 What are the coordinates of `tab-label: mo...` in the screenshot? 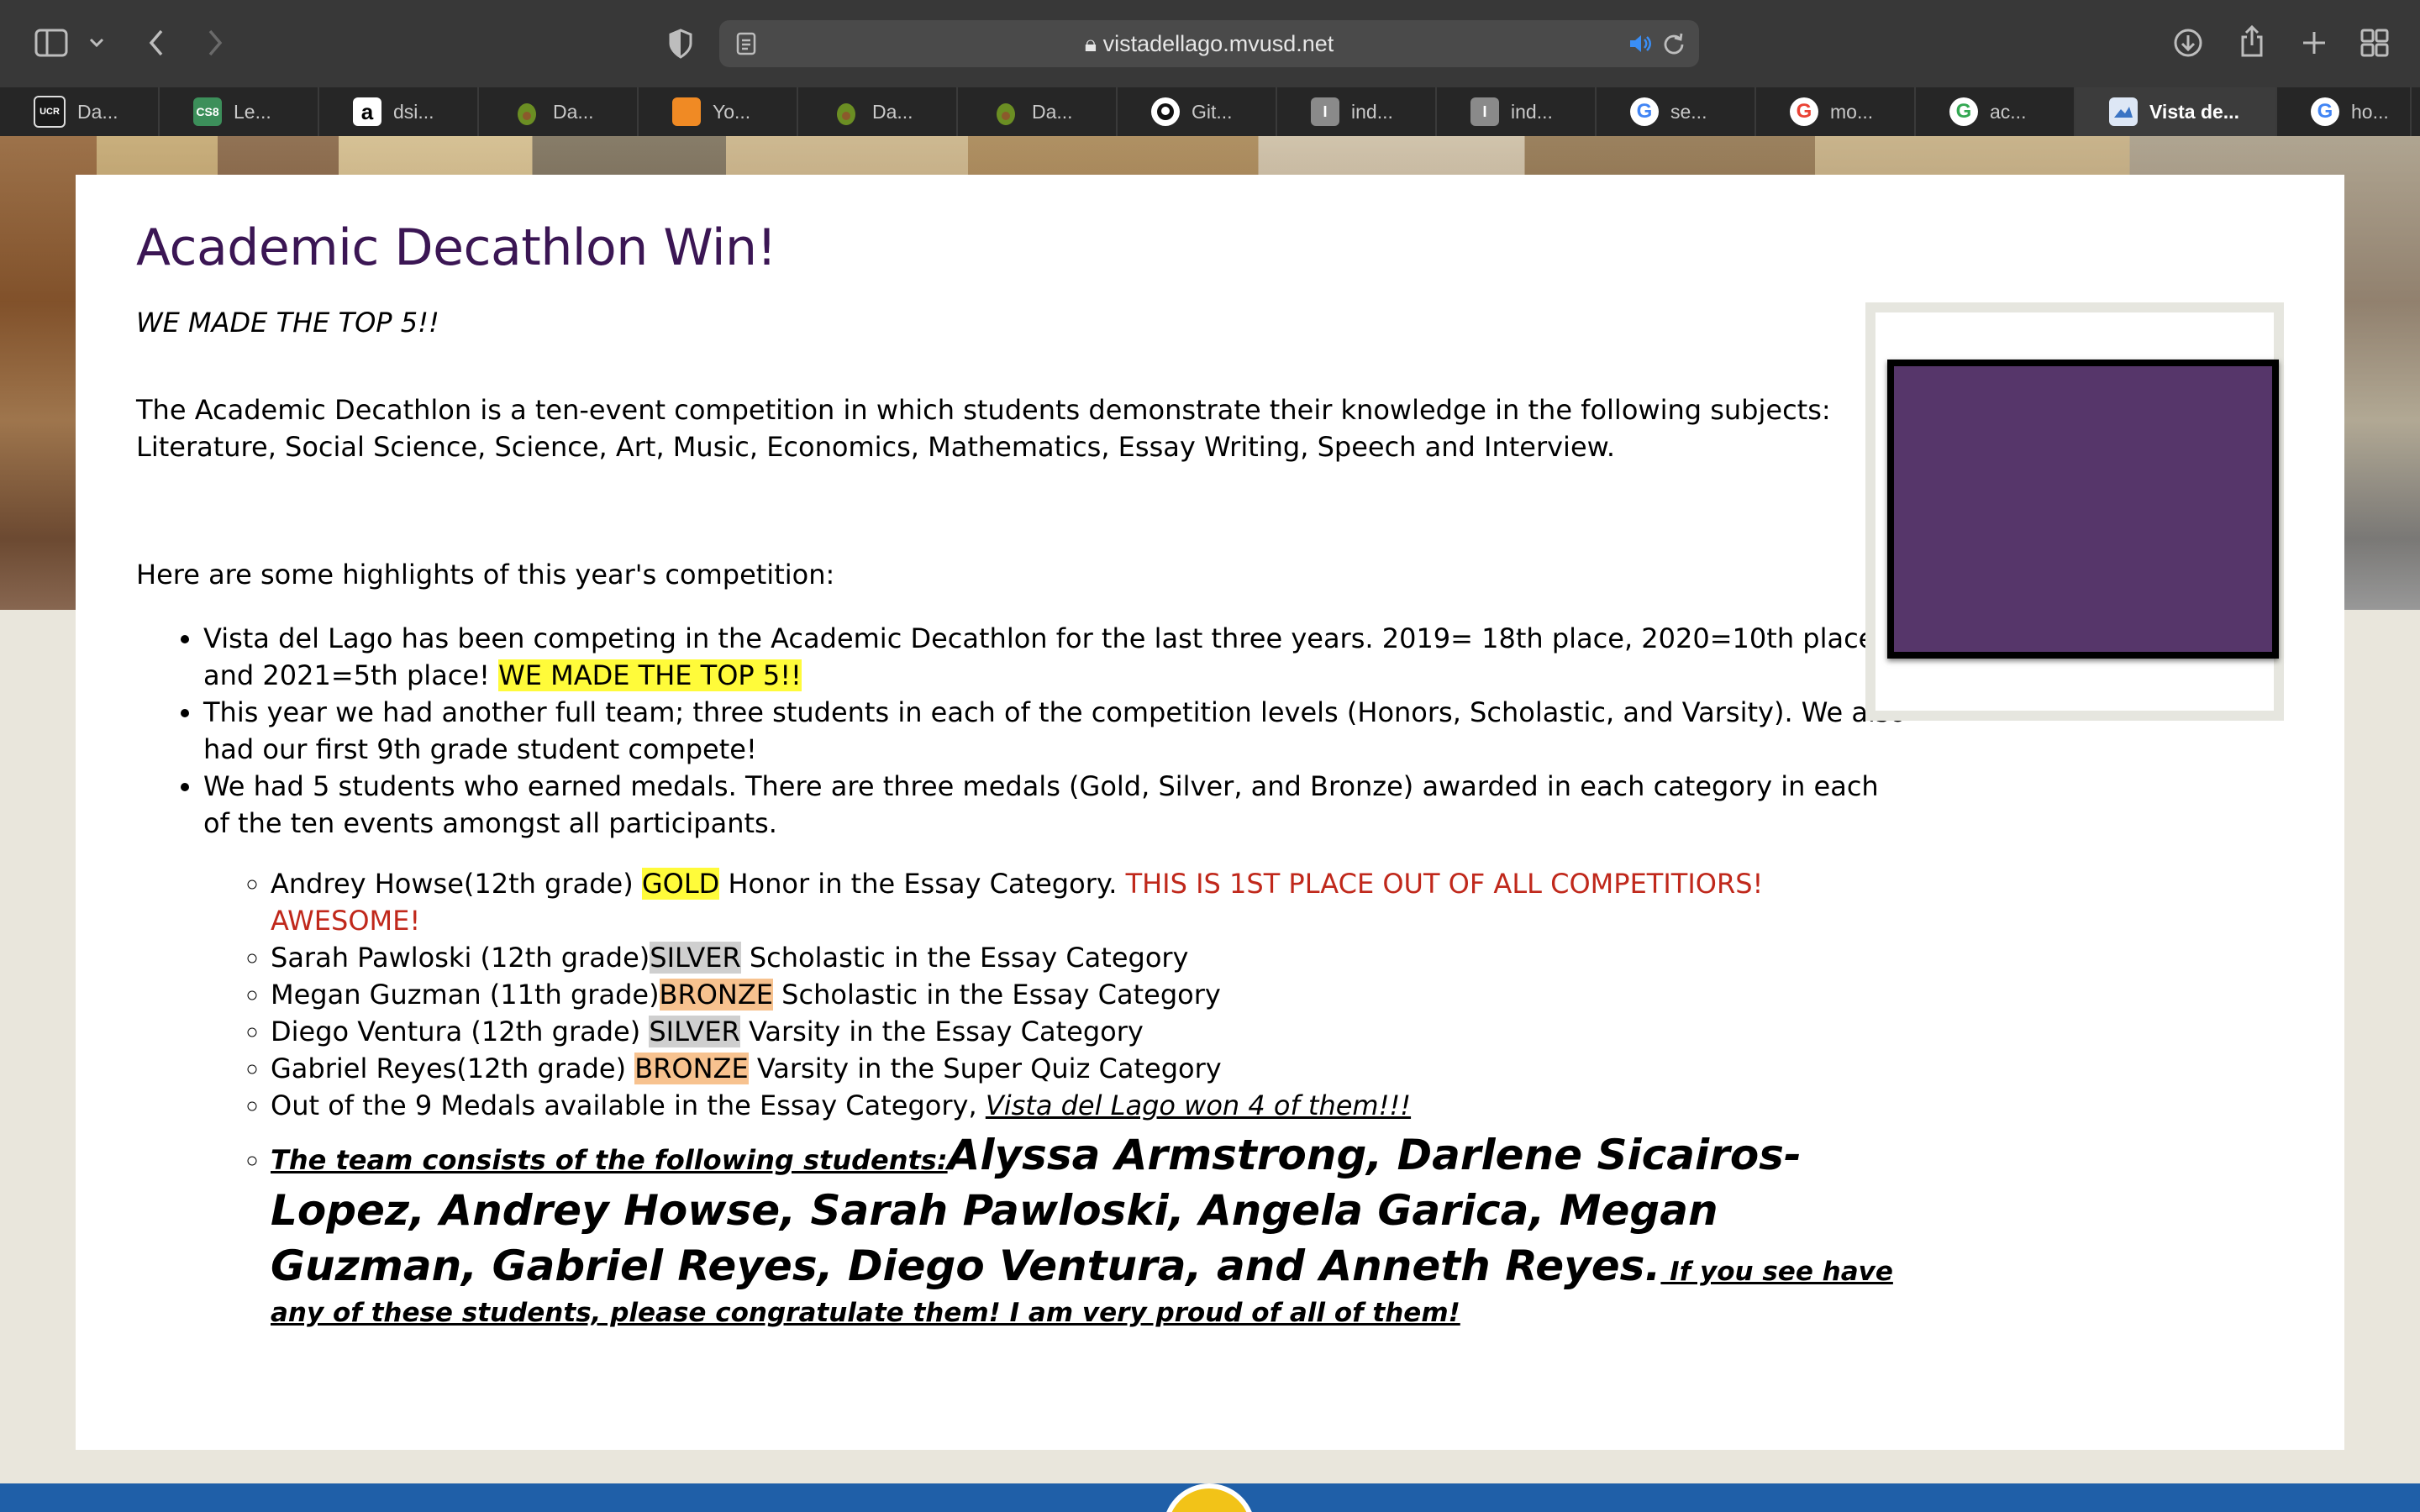 It's located at (1852, 111).